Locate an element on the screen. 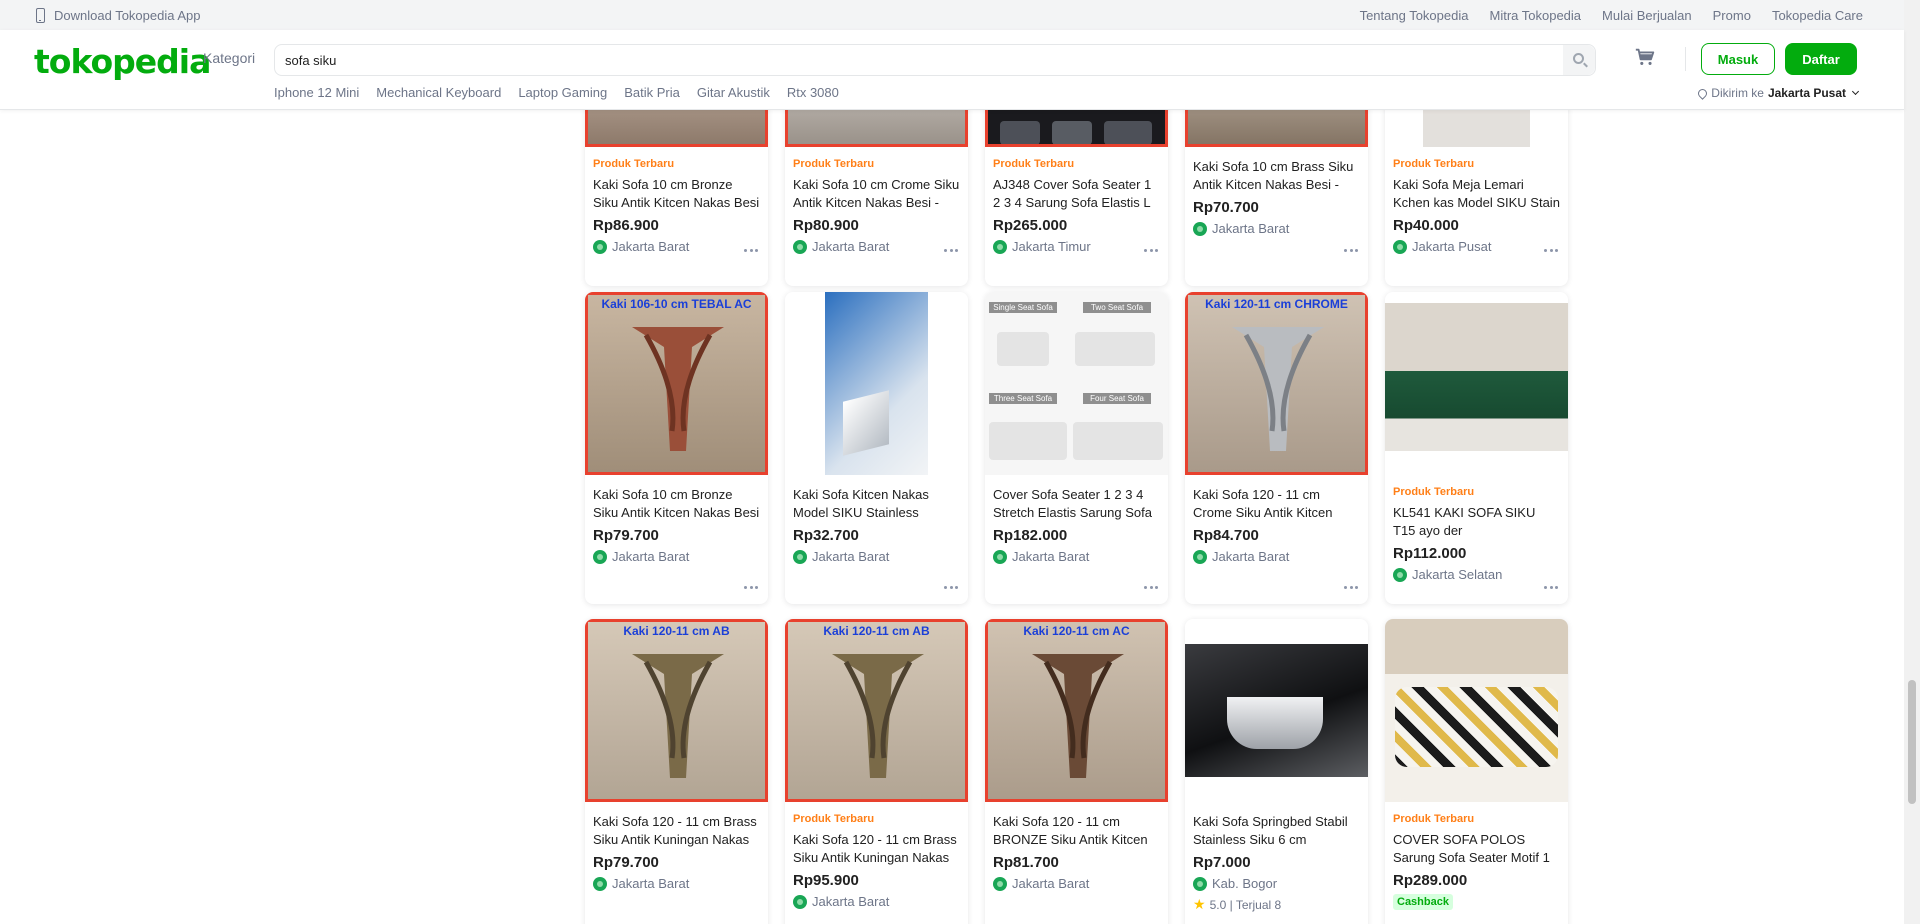 This screenshot has height=924, width=1920. quick-link-iphone: Iphone 12 Mini is located at coordinates (316, 92).